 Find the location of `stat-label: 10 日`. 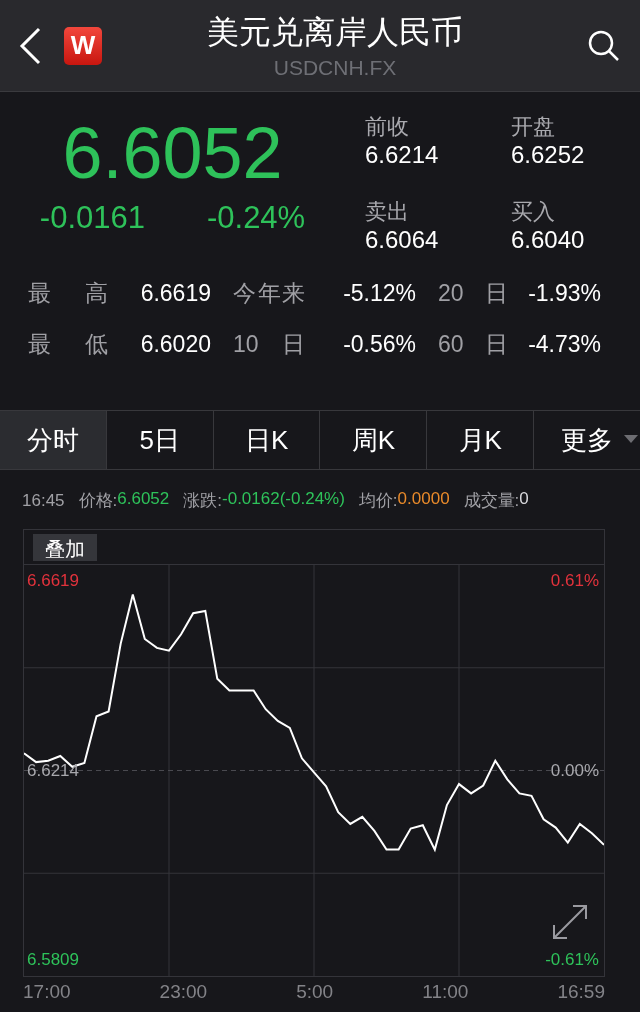

stat-label: 10 日 is located at coordinates (269, 344).